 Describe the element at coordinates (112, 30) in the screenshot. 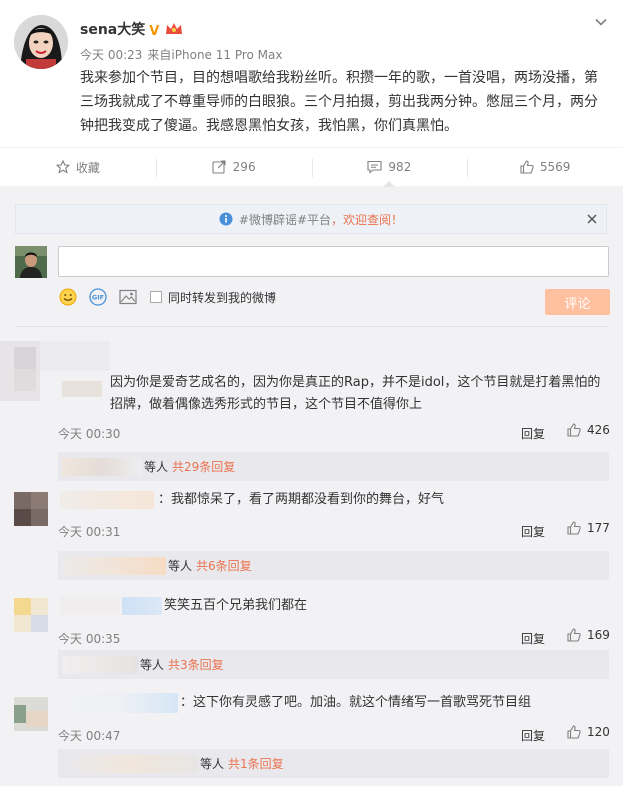

I see `author-name: sena大笑` at that location.